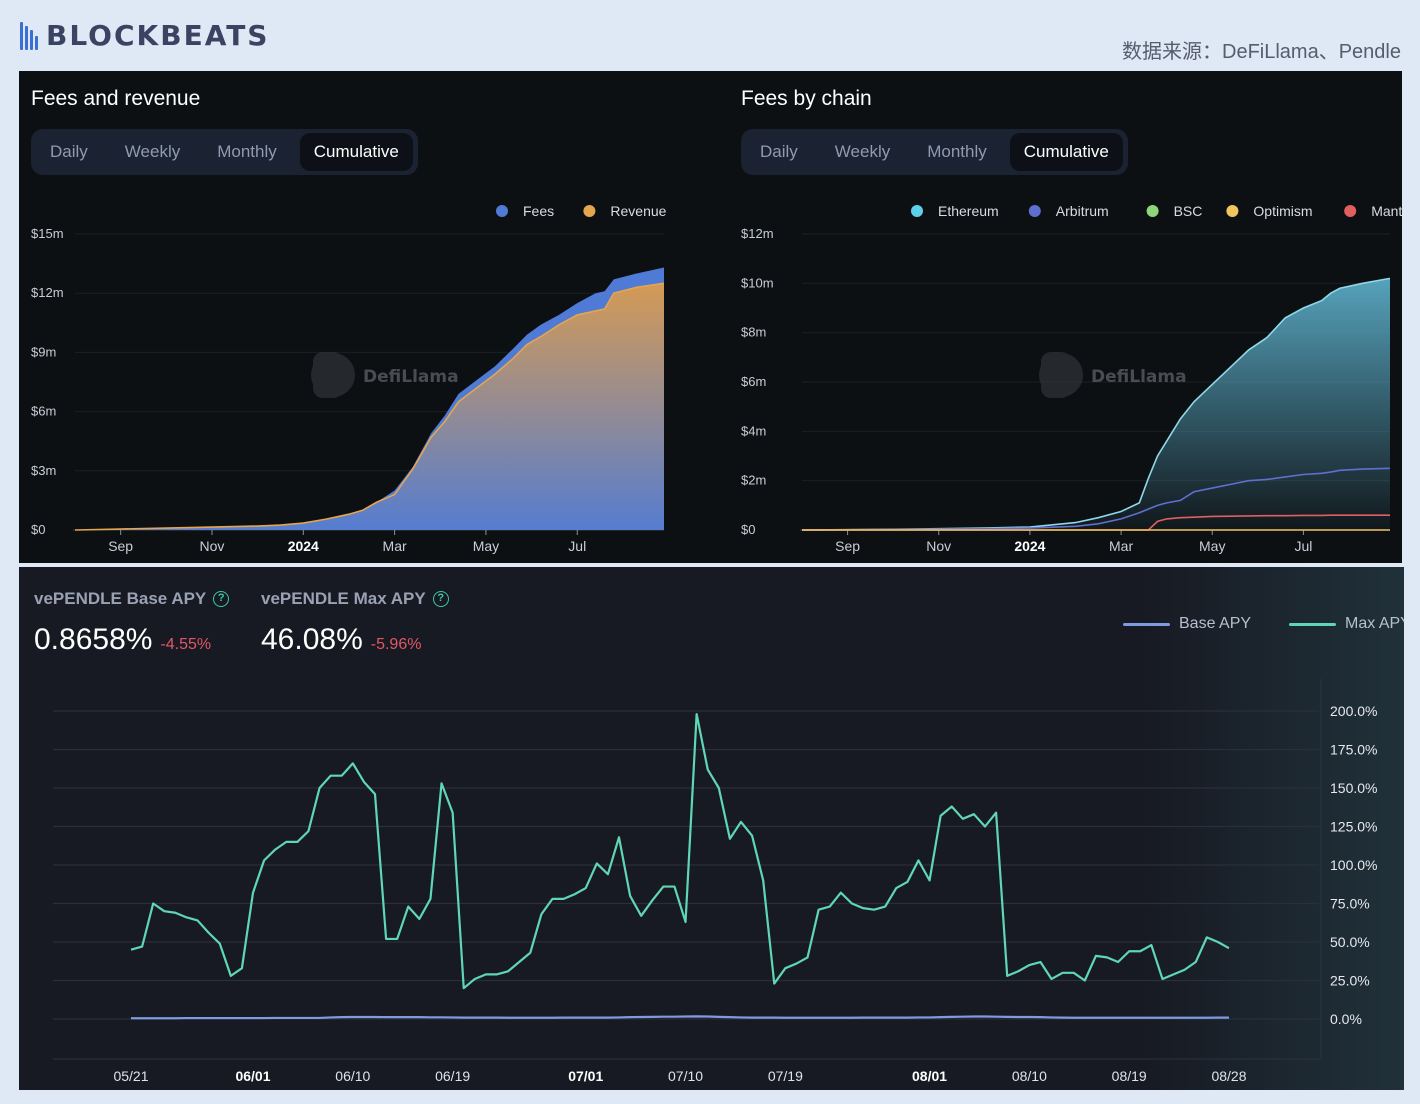 The image size is (1420, 1104). Describe the element at coordinates (753, 332) in the screenshot. I see `y-tick-label: $8m` at that location.